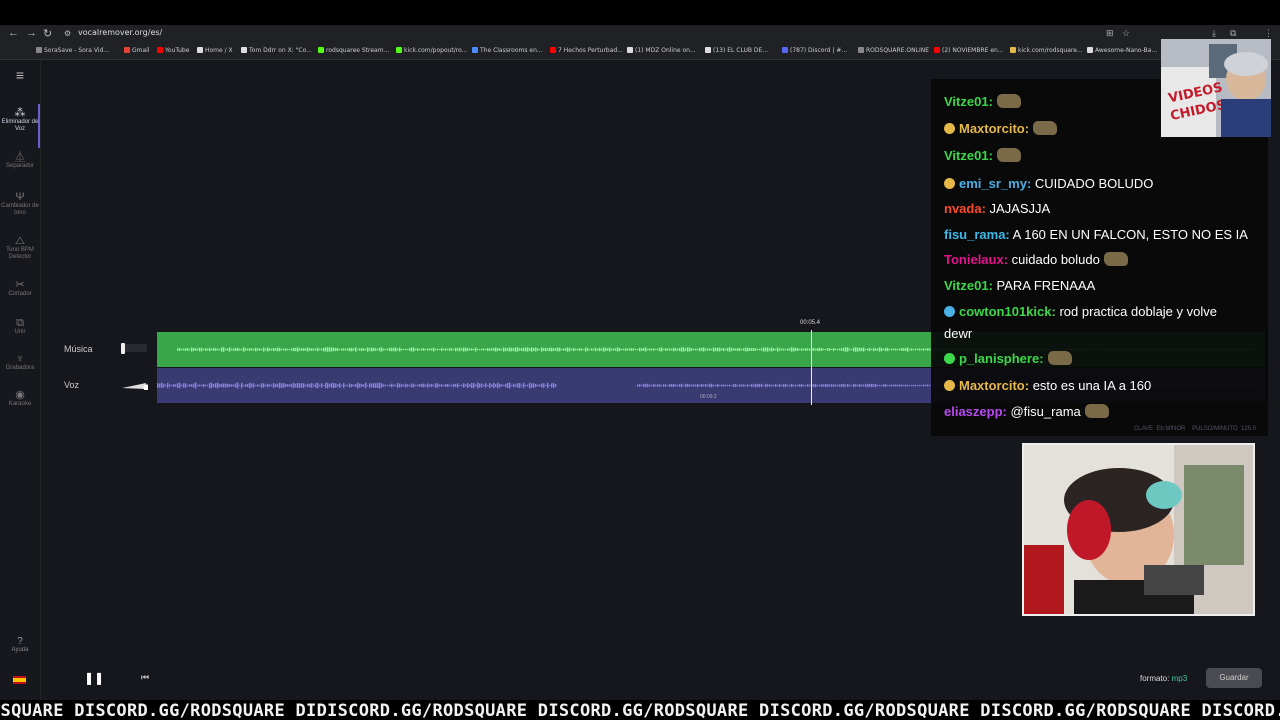 Image resolution: width=1280 pixels, height=720 pixels. Describe the element at coordinates (20, 157) in the screenshot. I see `splitter-icon: ⏅` at that location.